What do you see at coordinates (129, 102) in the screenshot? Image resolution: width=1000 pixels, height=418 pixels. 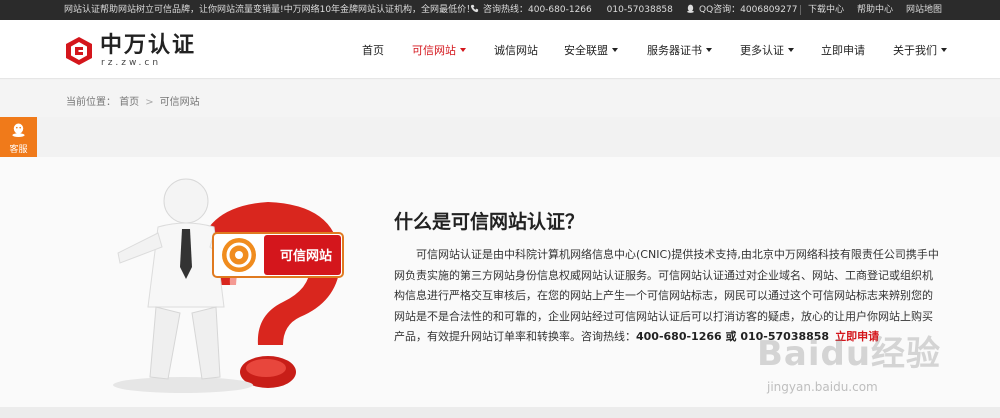 I see `breadcrumb-home: 首页` at bounding box center [129, 102].